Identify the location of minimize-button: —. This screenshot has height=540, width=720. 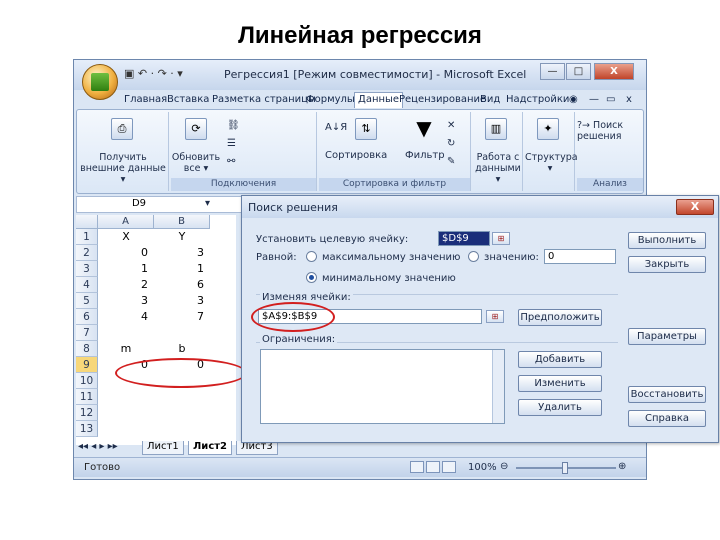
(552, 71).